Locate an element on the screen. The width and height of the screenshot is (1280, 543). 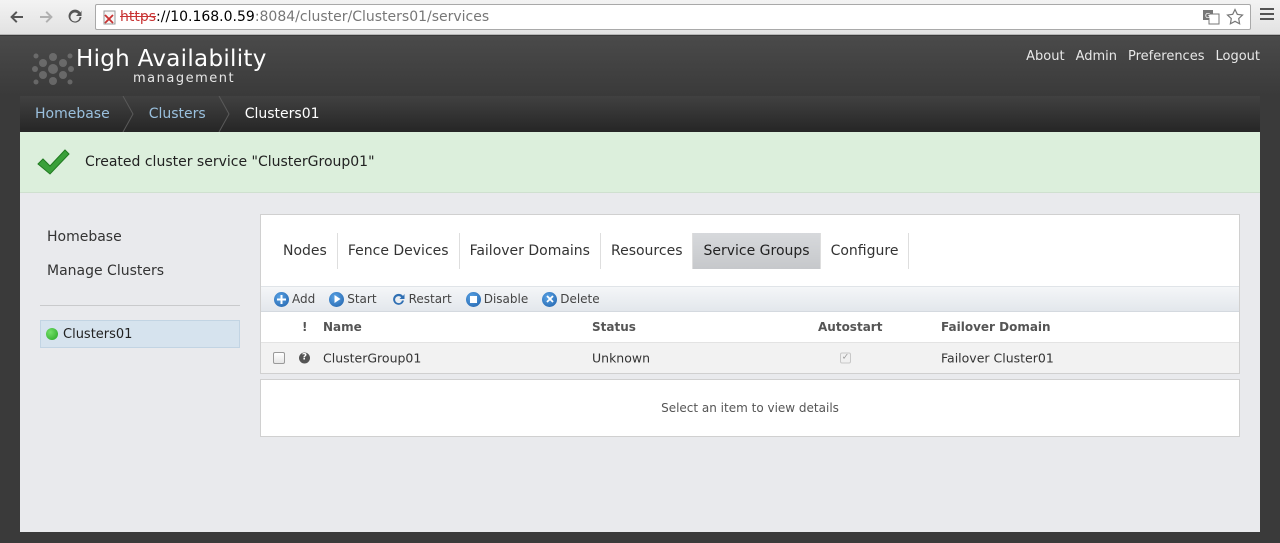
checkmark-icon is located at coordinates (53, 162).